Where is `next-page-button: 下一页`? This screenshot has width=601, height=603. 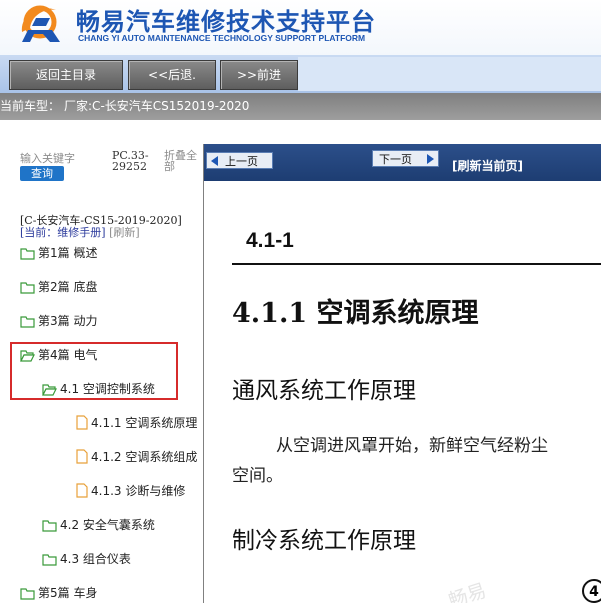
next-page-button: 下一页 is located at coordinates (405, 158).